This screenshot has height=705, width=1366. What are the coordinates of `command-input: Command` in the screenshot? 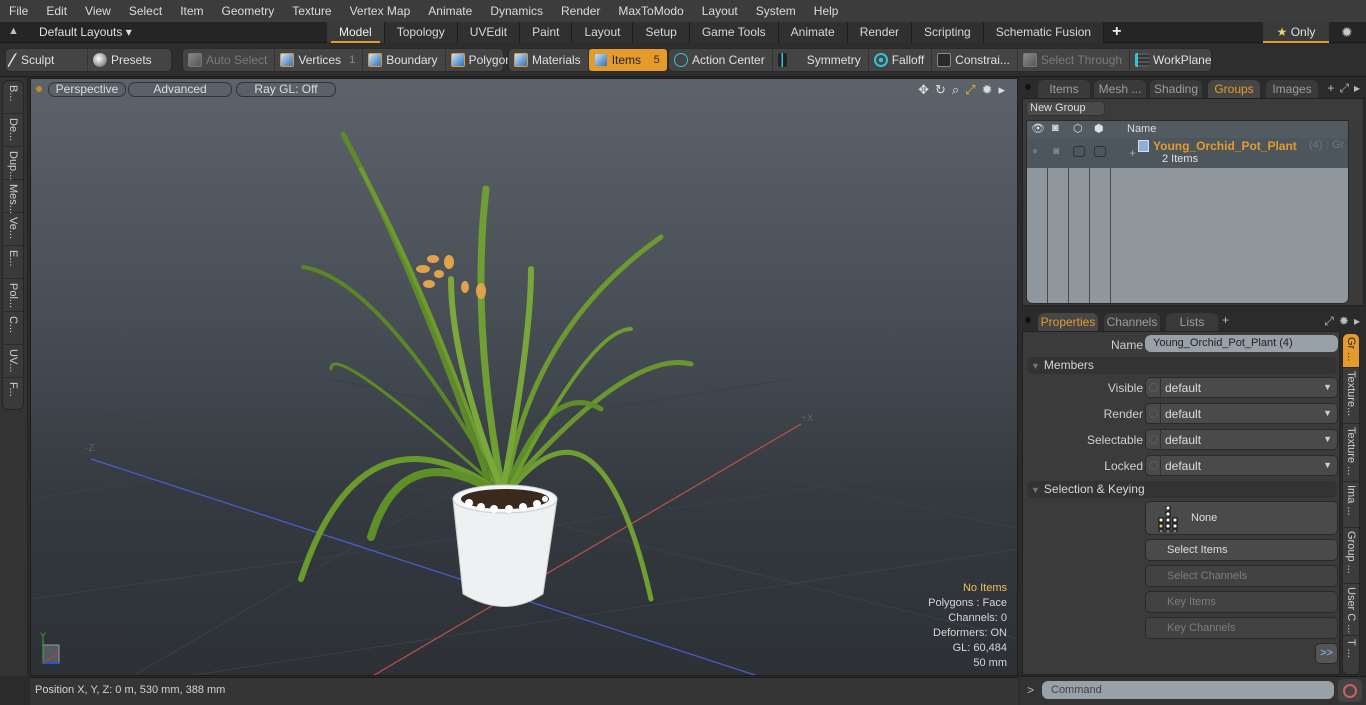 It's located at (1188, 690).